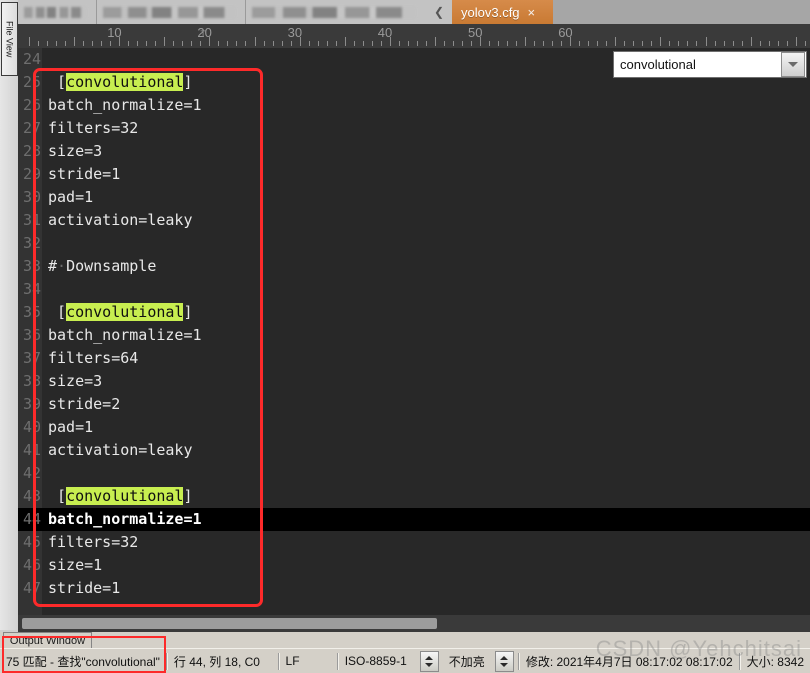  I want to click on search-dropdown-button, so click(793, 64).